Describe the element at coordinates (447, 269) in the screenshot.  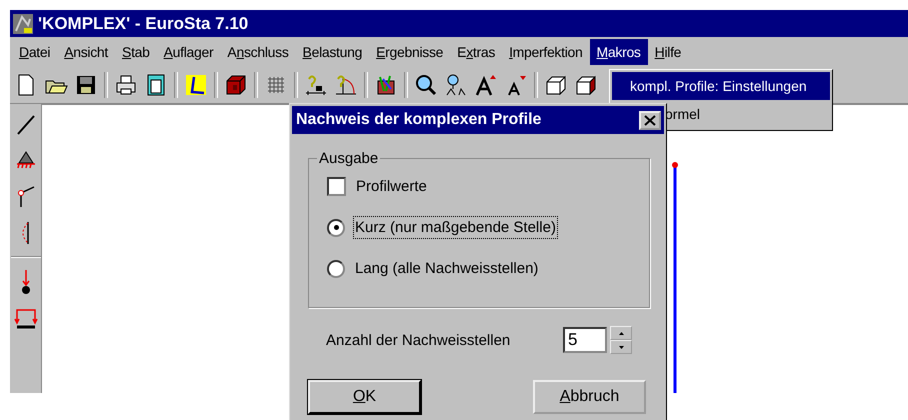
I see `option-label: Lang (alle Nachweisstellen)` at that location.